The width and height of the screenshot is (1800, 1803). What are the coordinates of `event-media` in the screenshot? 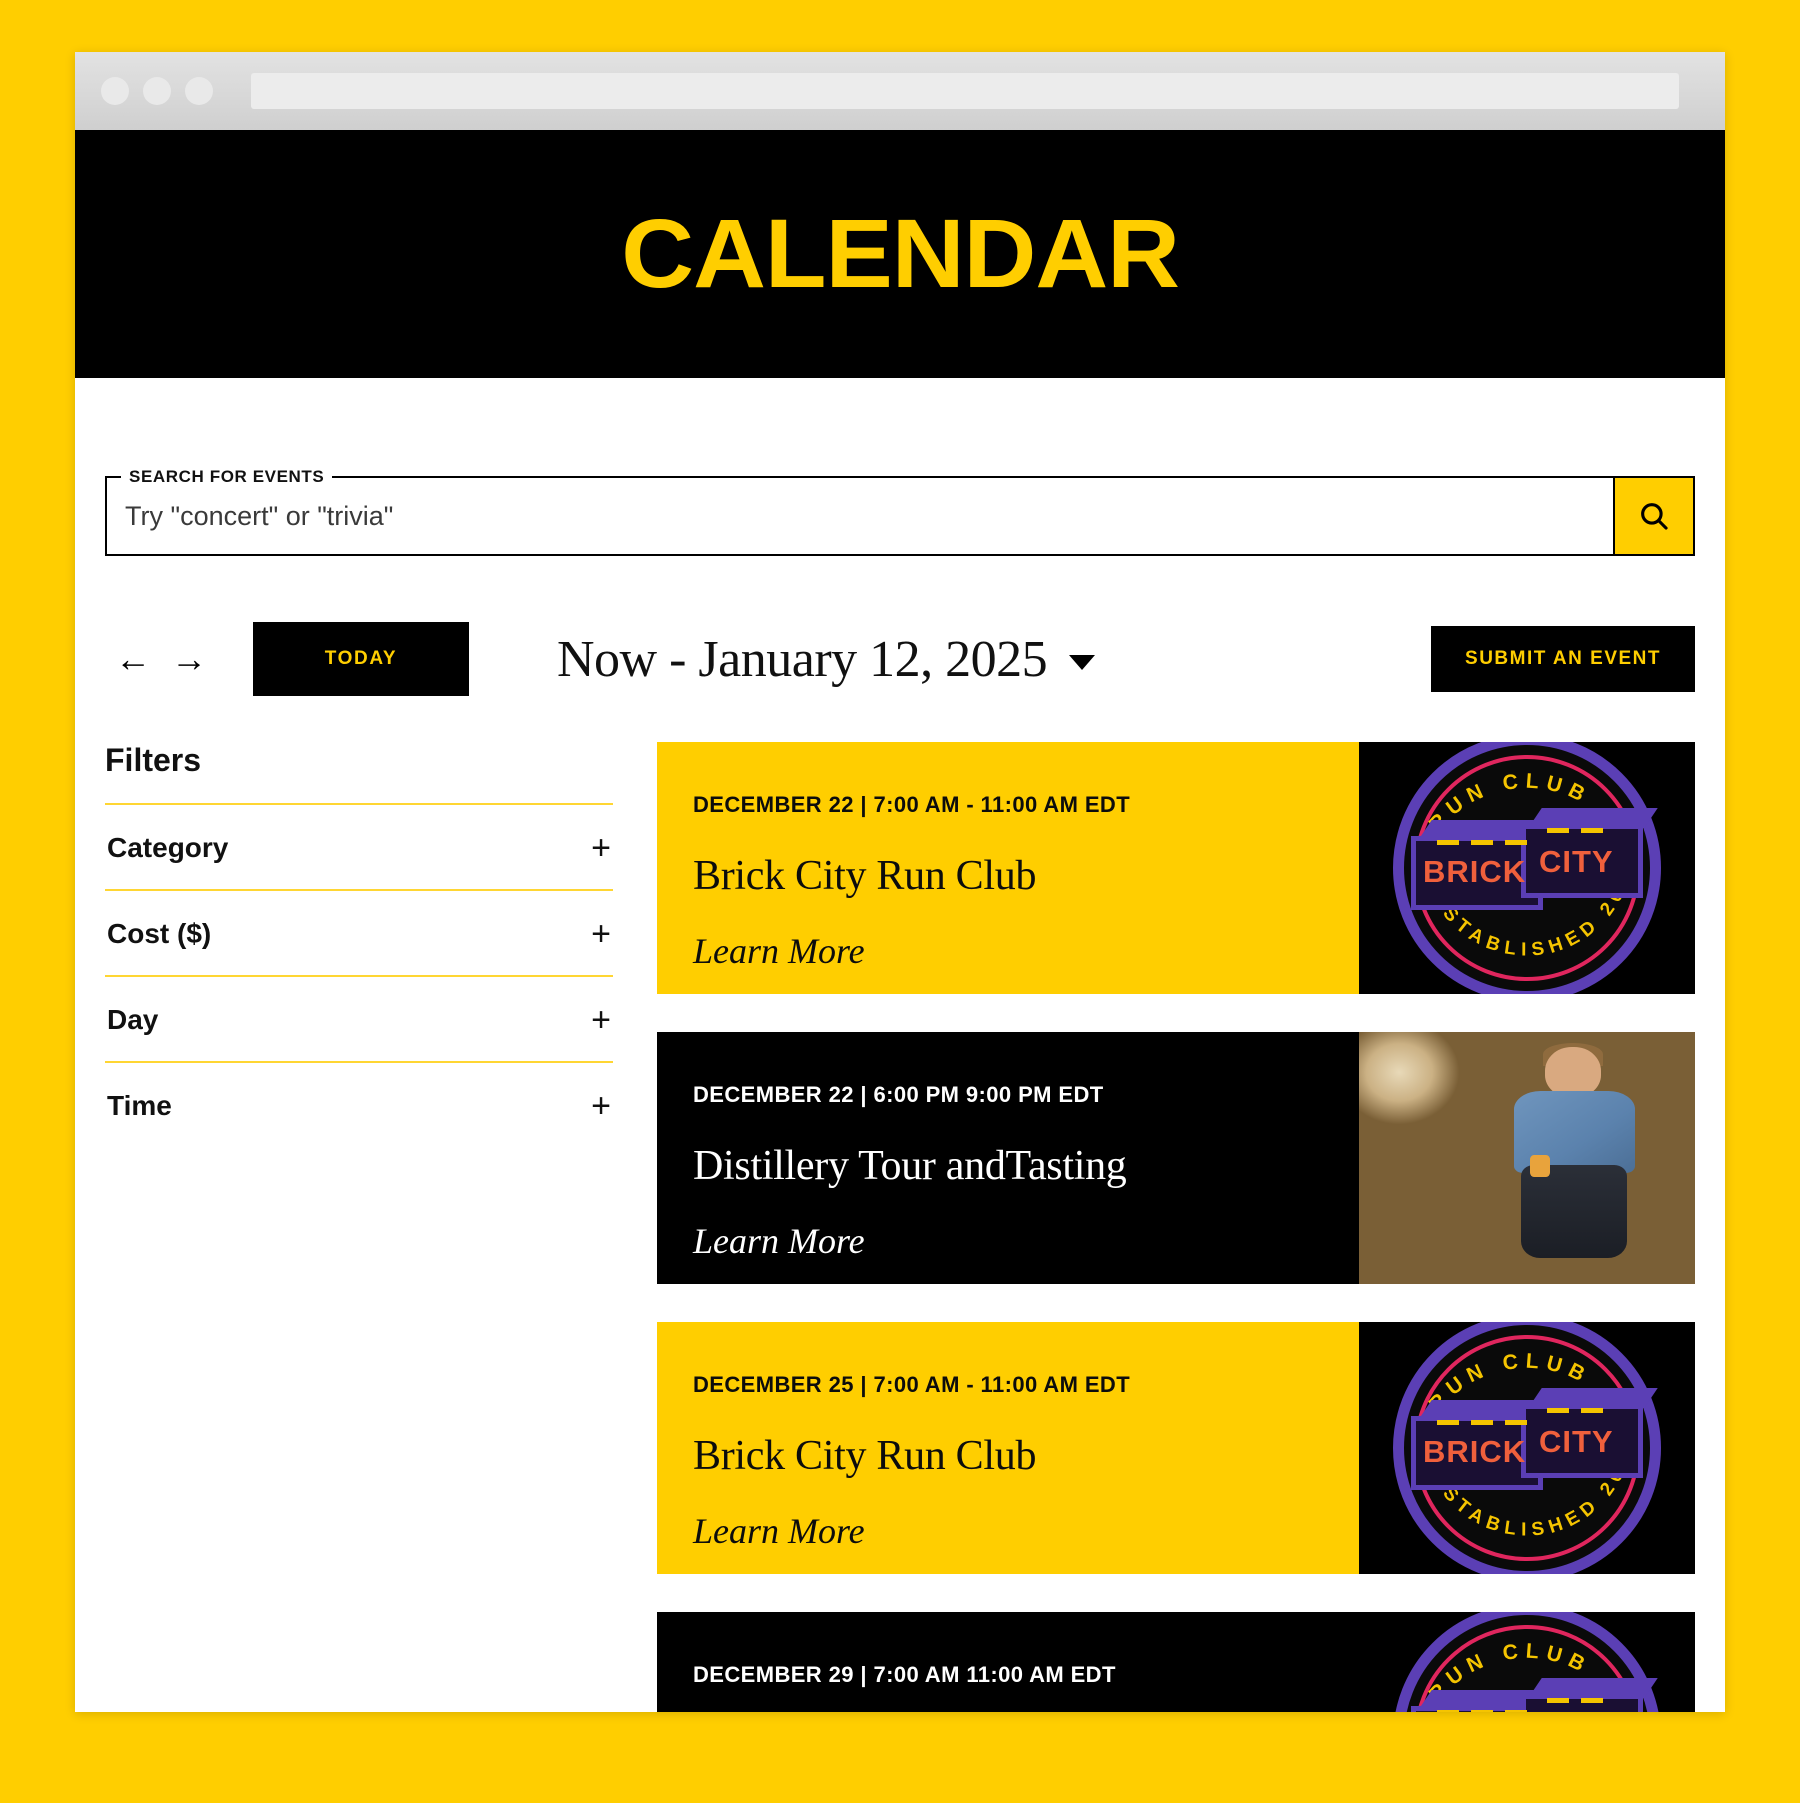 It's located at (1527, 1158).